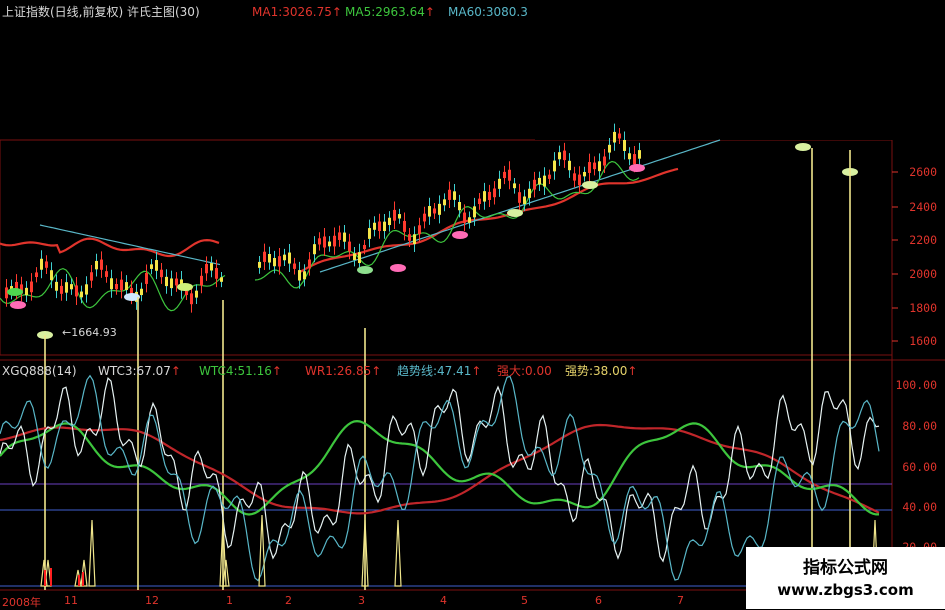  What do you see at coordinates (740, 70) in the screenshot?
I see `header-blank` at bounding box center [740, 70].